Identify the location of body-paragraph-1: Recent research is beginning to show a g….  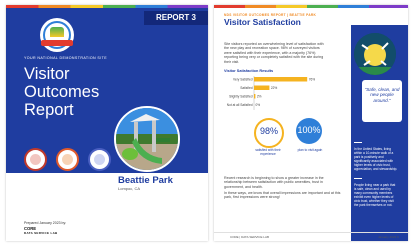
(274, 182).